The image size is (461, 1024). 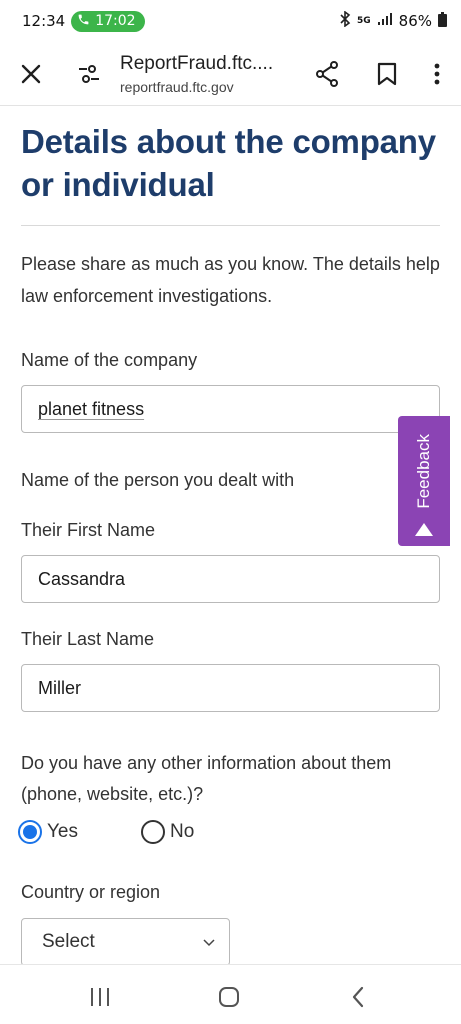 What do you see at coordinates (364, 21) in the screenshot?
I see `network-type: 5G` at bounding box center [364, 21].